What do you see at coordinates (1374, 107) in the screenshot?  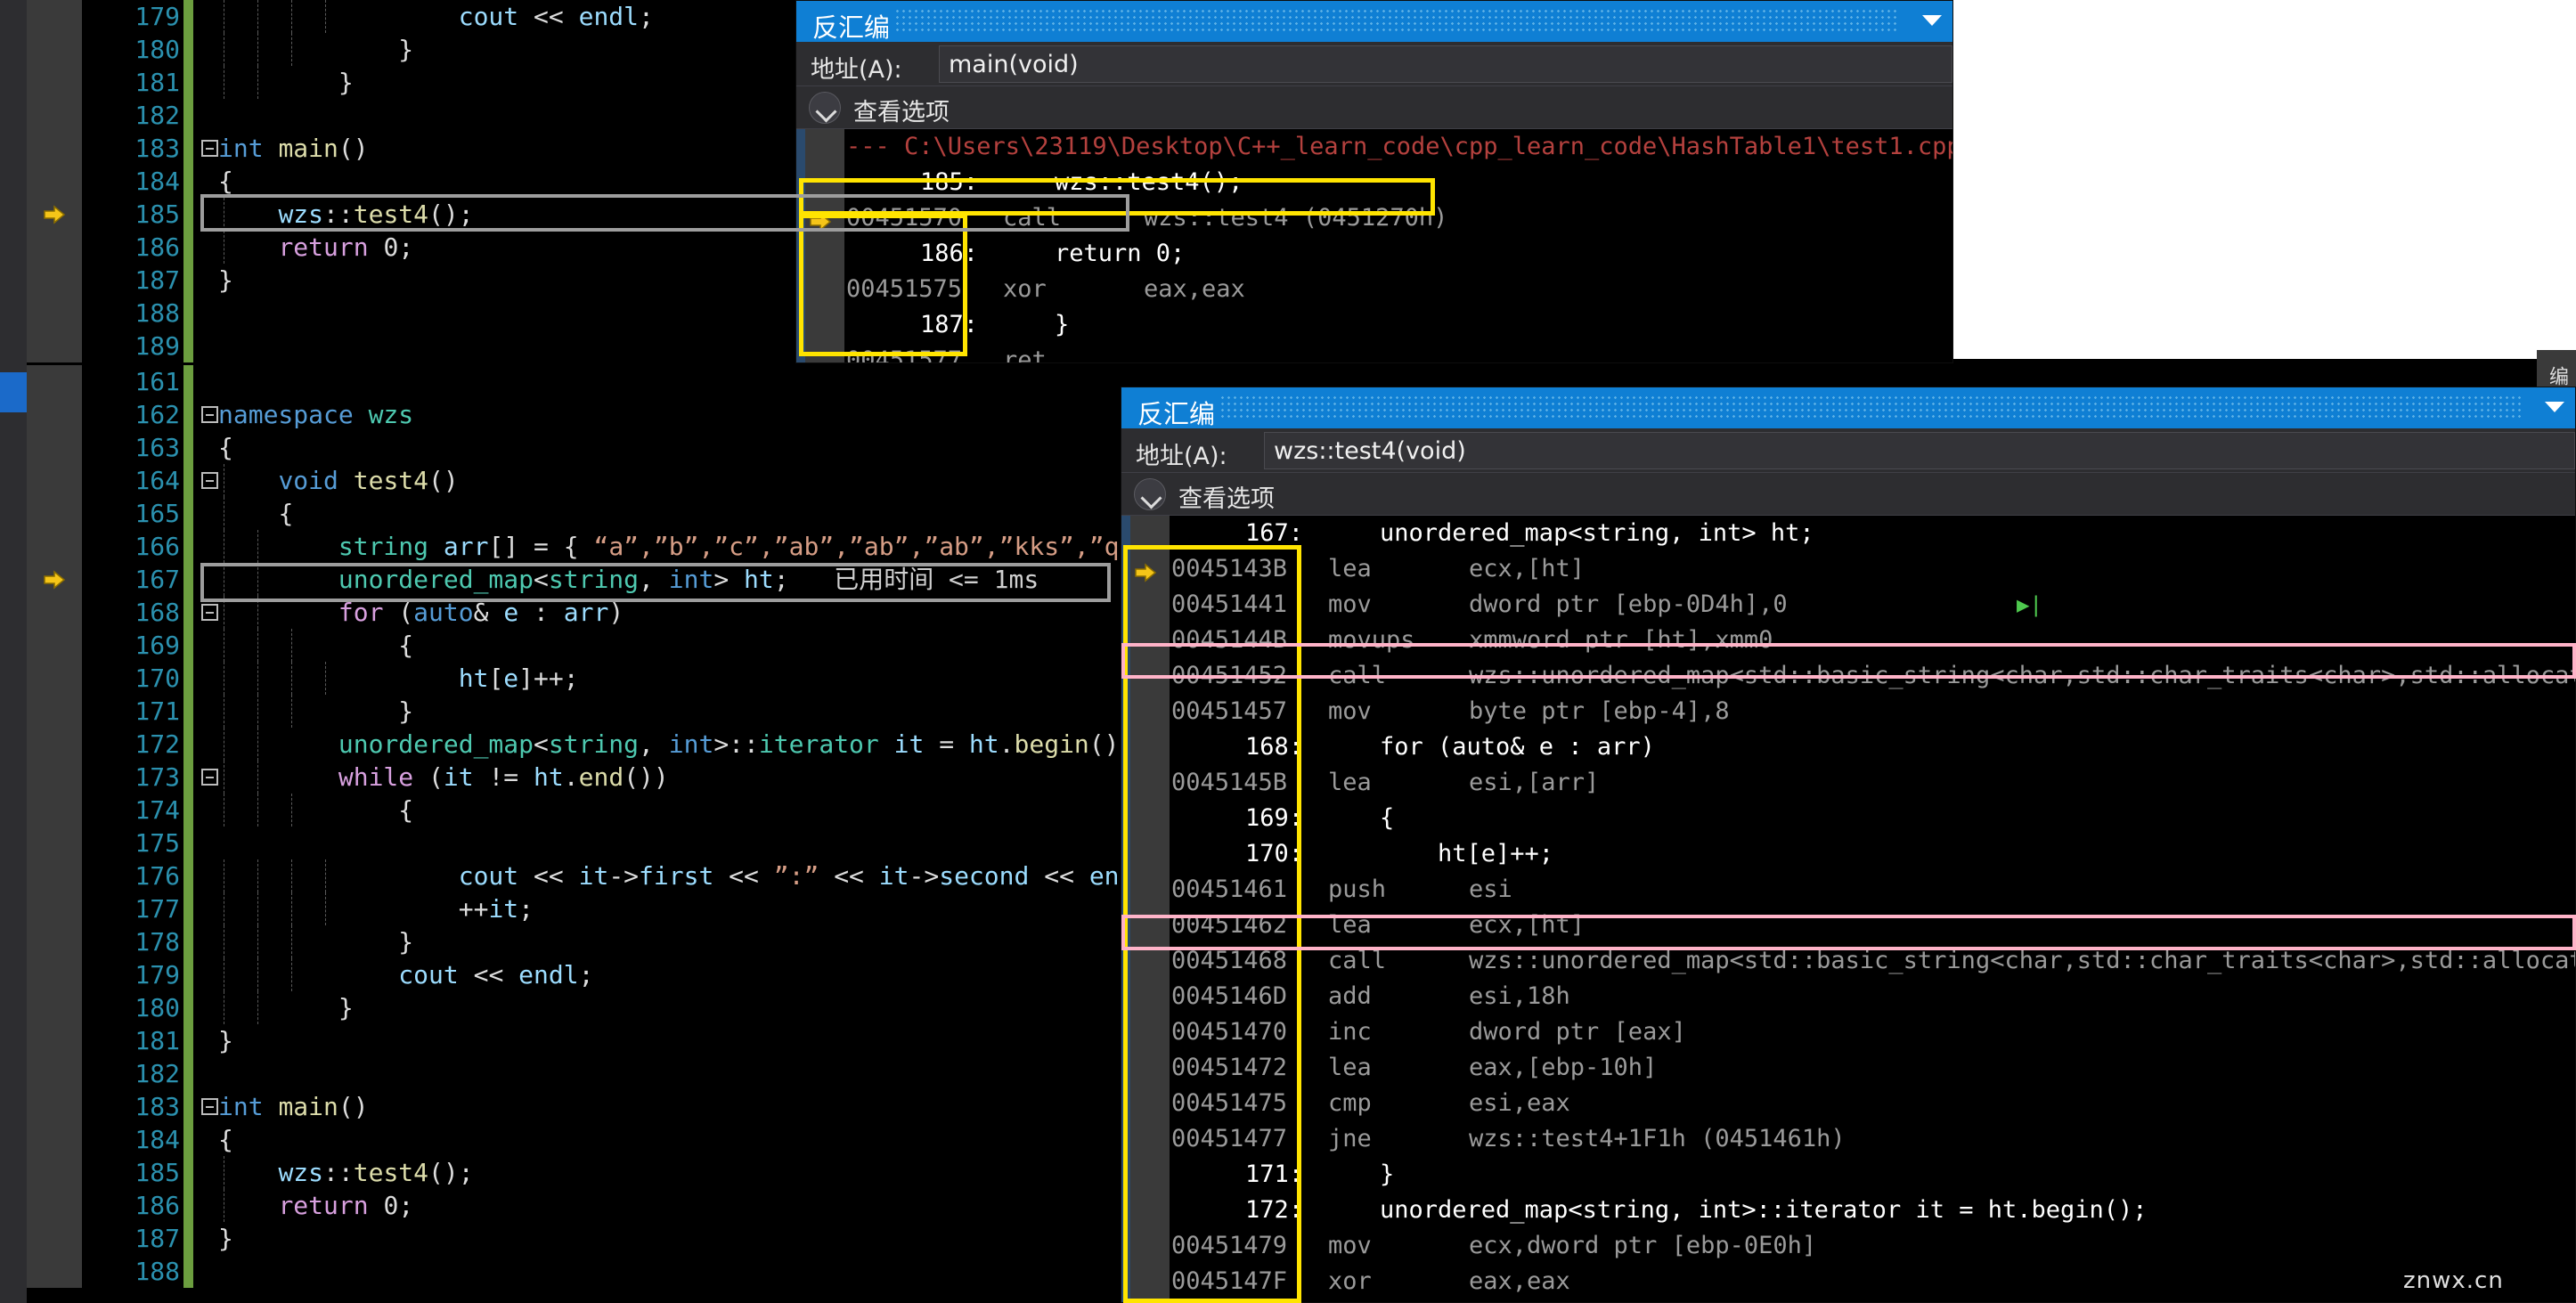 I see `view-options-bar-top: 查看选项` at bounding box center [1374, 107].